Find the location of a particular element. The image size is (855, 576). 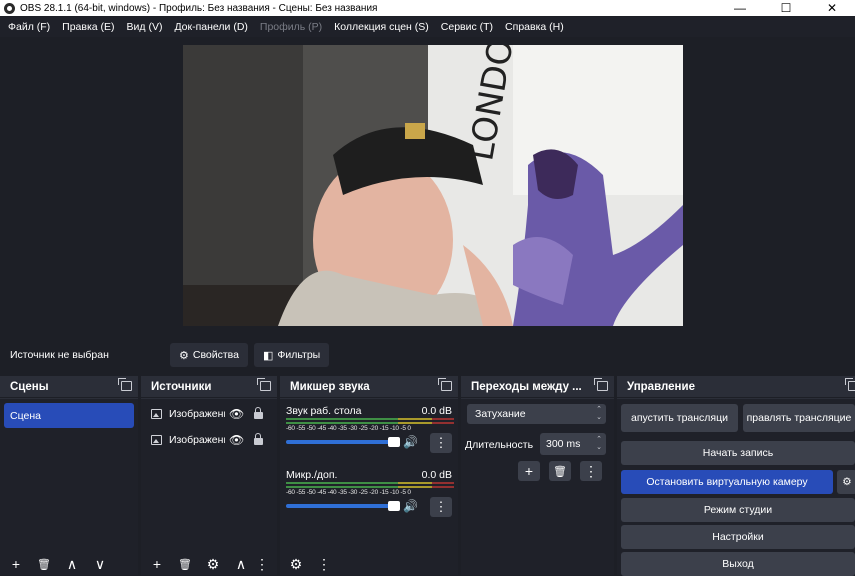

remove-transition-button: 🗑 is located at coordinates (560, 471).